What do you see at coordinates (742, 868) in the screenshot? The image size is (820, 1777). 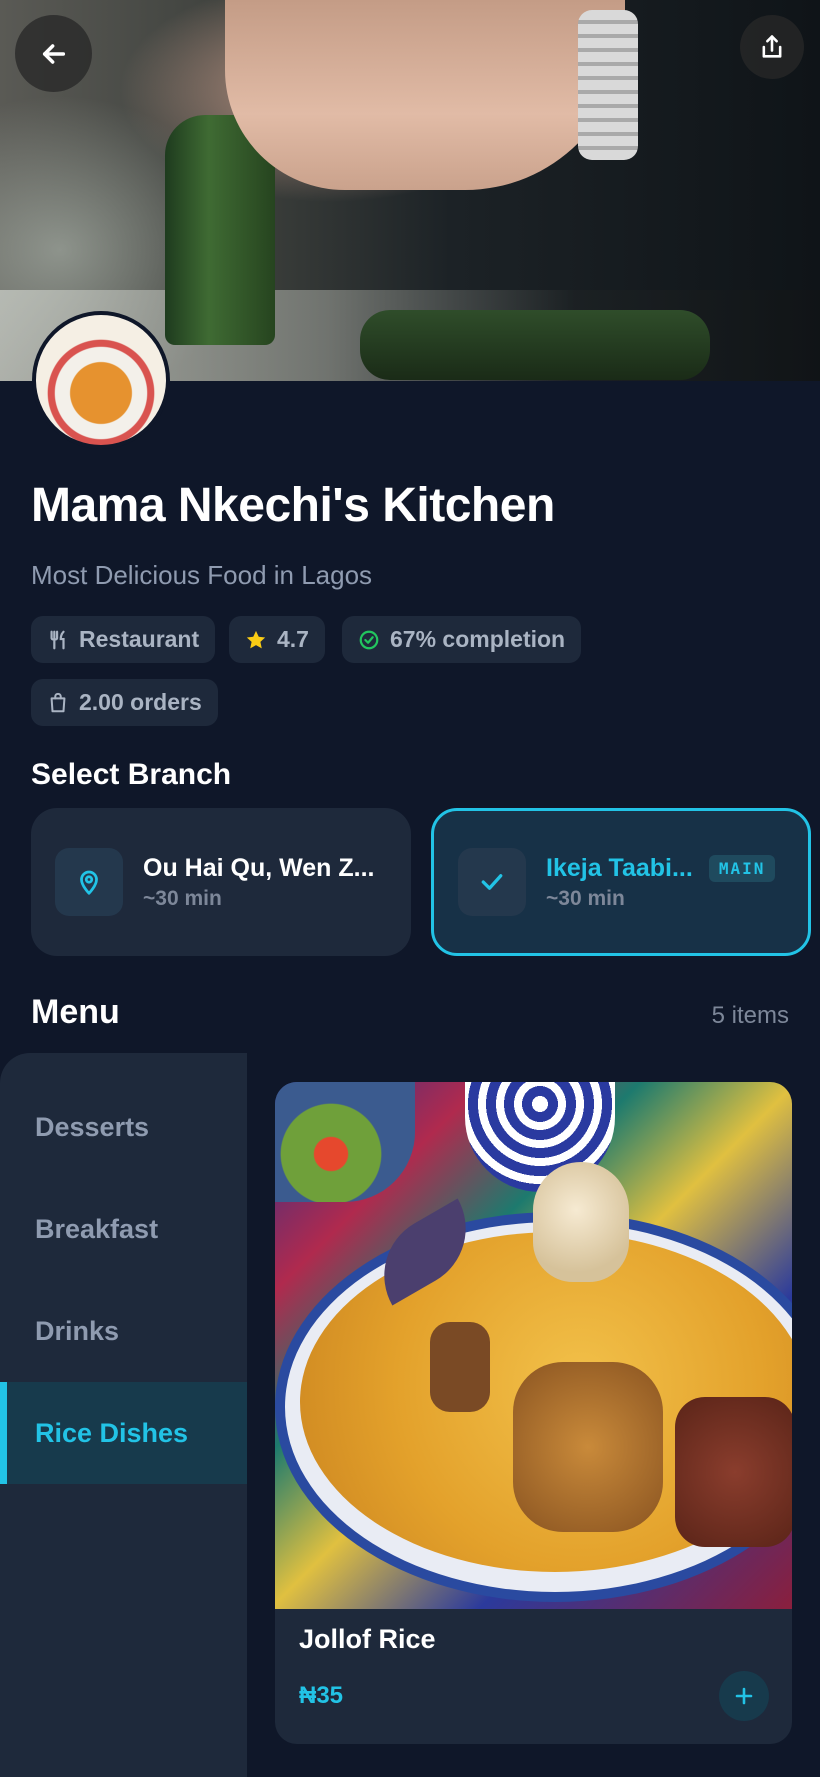 I see `main-branch-badge: MAIN` at bounding box center [742, 868].